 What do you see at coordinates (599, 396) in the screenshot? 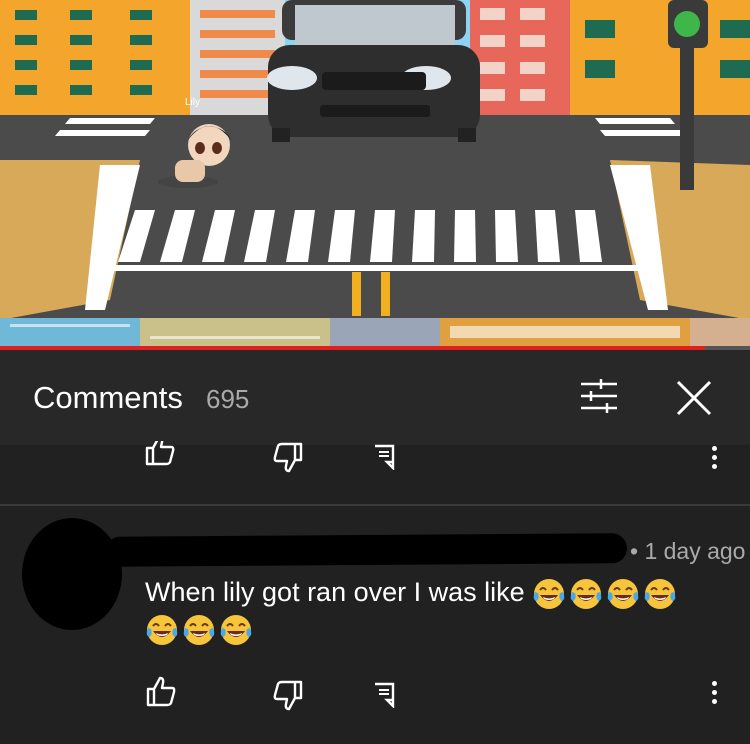
I see `sort-sliders-icon` at bounding box center [599, 396].